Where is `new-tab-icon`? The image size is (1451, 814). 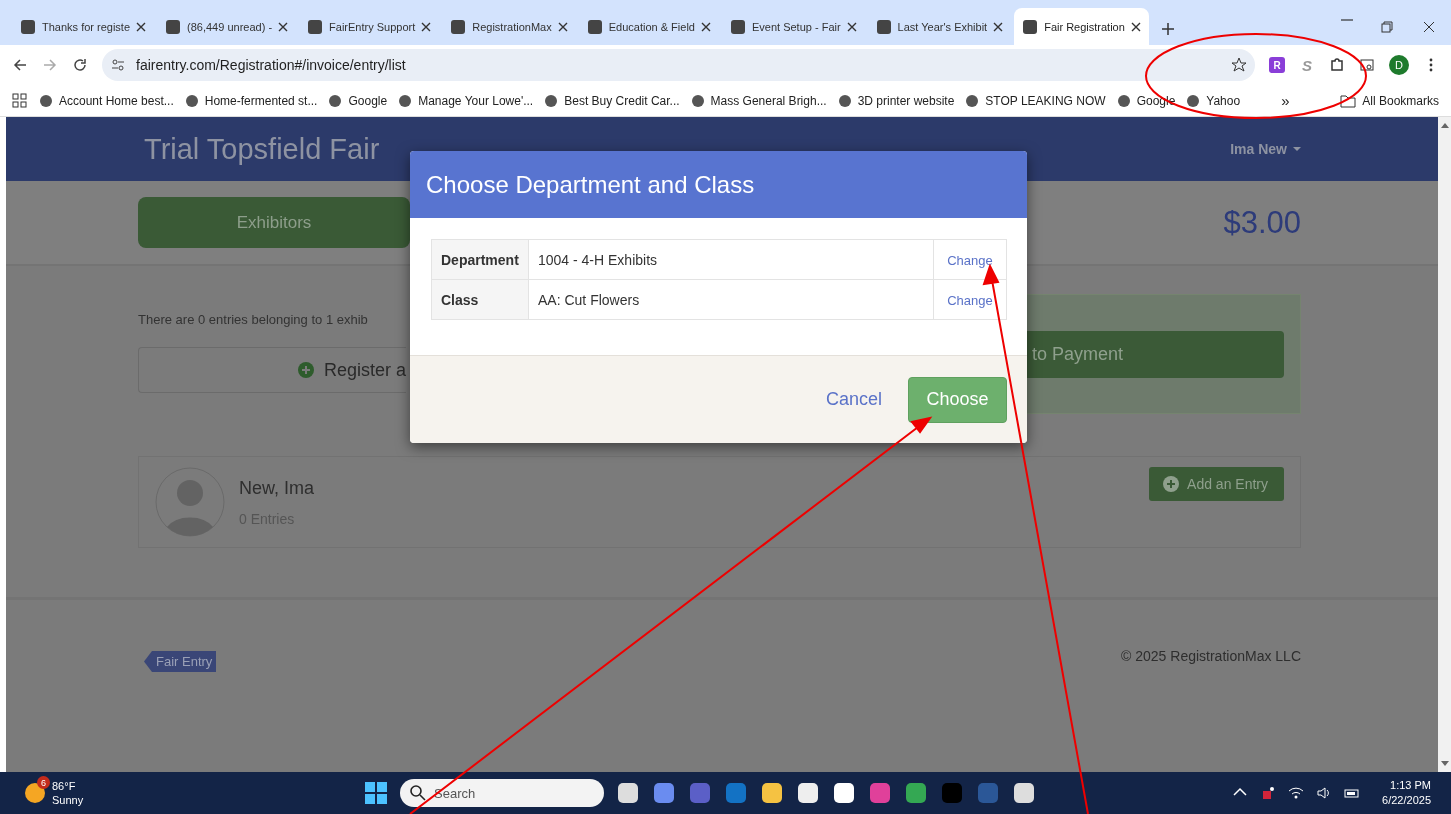 new-tab-icon is located at coordinates (1167, 29).